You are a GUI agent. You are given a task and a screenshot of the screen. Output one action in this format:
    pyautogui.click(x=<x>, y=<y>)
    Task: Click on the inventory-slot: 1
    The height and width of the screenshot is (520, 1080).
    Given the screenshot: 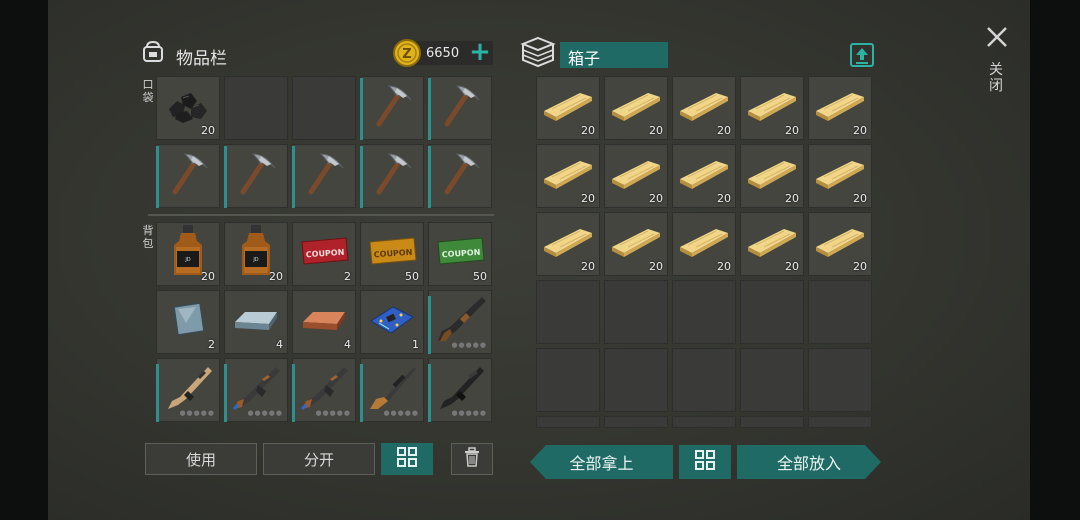 What is the action you would take?
    pyautogui.click(x=392, y=322)
    